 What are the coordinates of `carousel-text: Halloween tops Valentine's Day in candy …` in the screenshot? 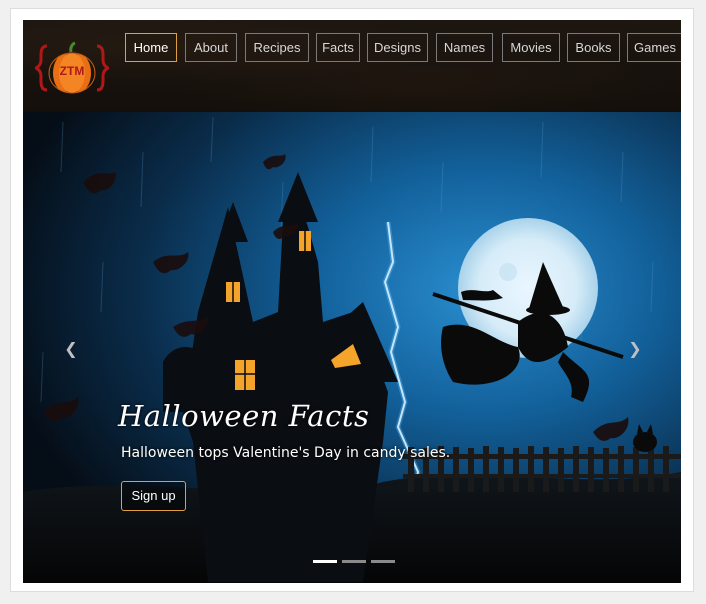 It's located at (286, 453).